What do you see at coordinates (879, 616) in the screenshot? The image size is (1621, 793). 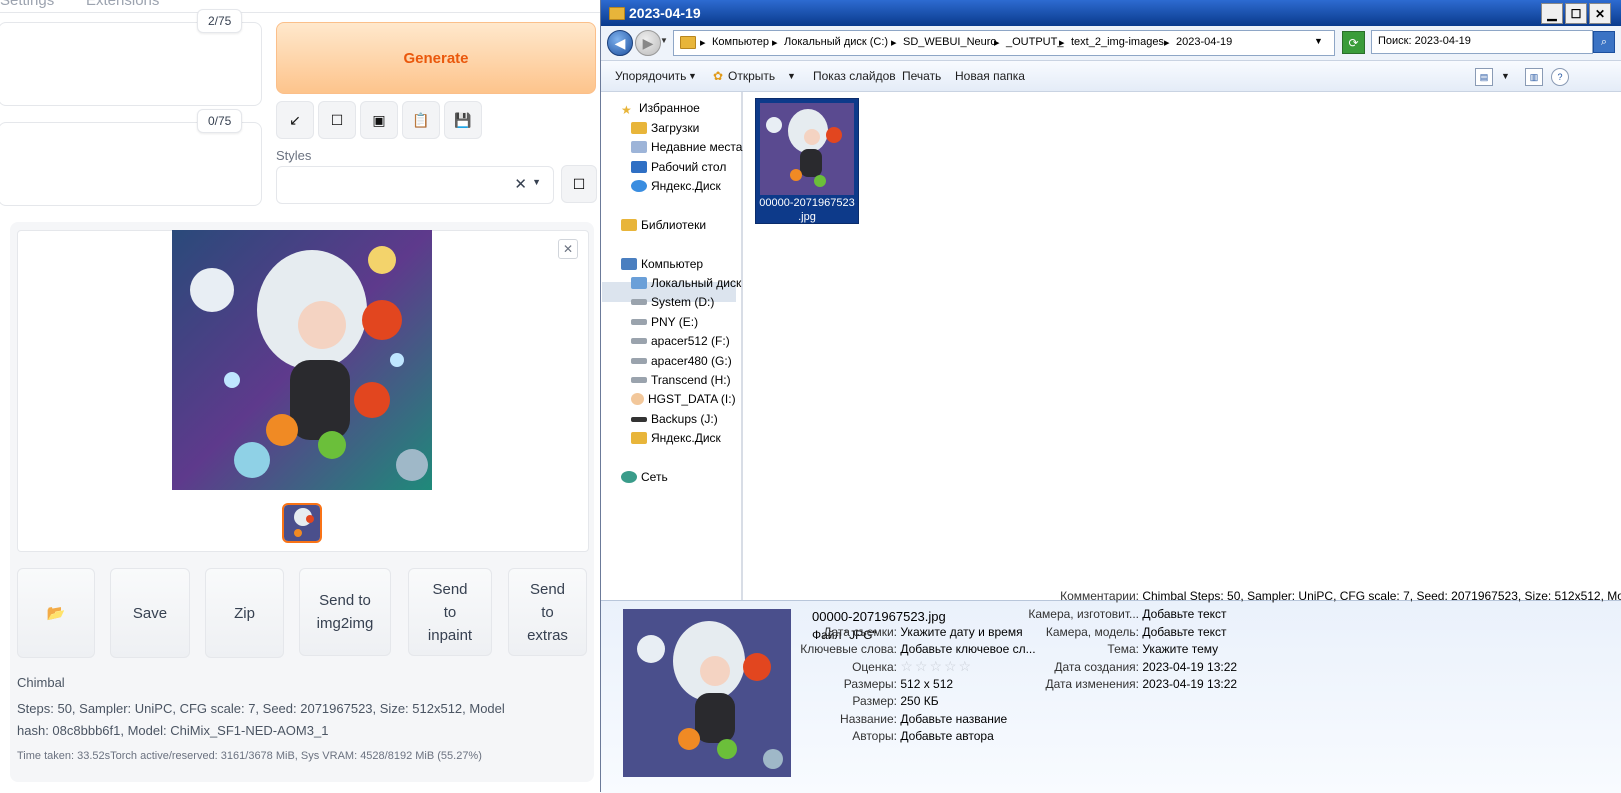 I see `details-filename: 00000-2071967523.jpg` at bounding box center [879, 616].